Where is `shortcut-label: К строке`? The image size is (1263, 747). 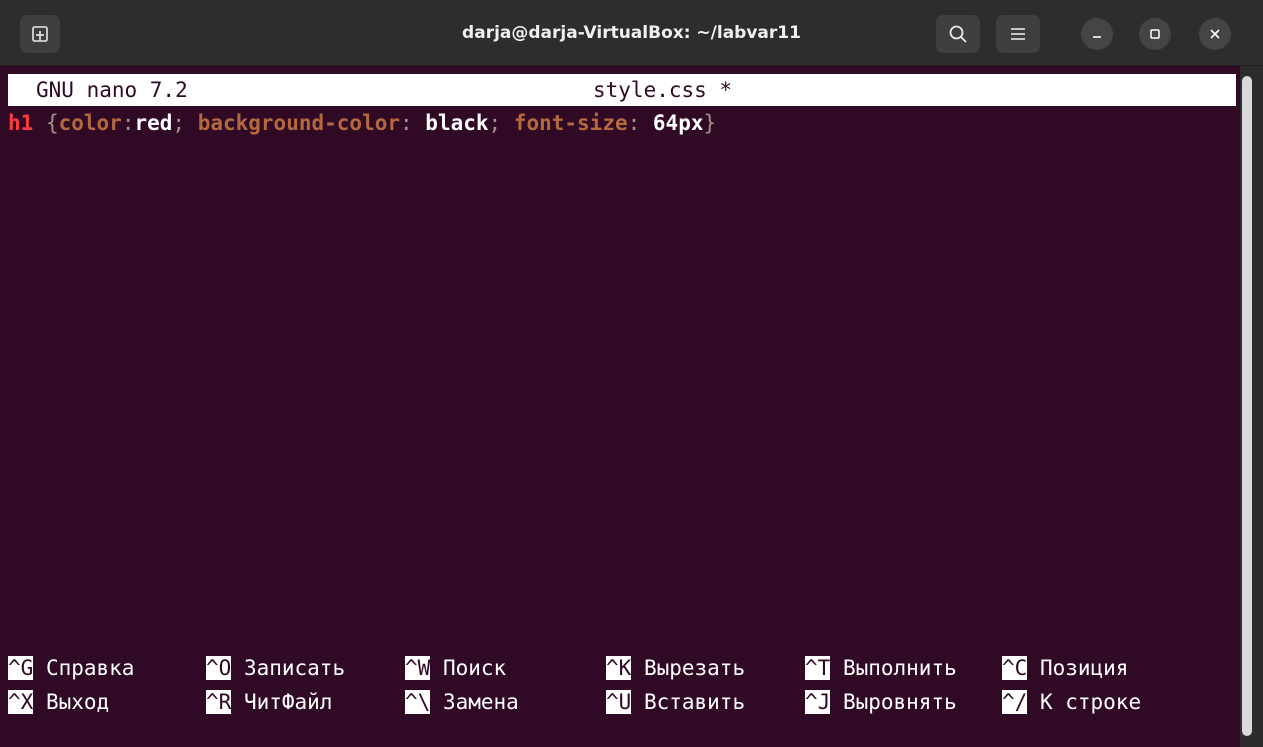
shortcut-label: К строке is located at coordinates (1090, 702).